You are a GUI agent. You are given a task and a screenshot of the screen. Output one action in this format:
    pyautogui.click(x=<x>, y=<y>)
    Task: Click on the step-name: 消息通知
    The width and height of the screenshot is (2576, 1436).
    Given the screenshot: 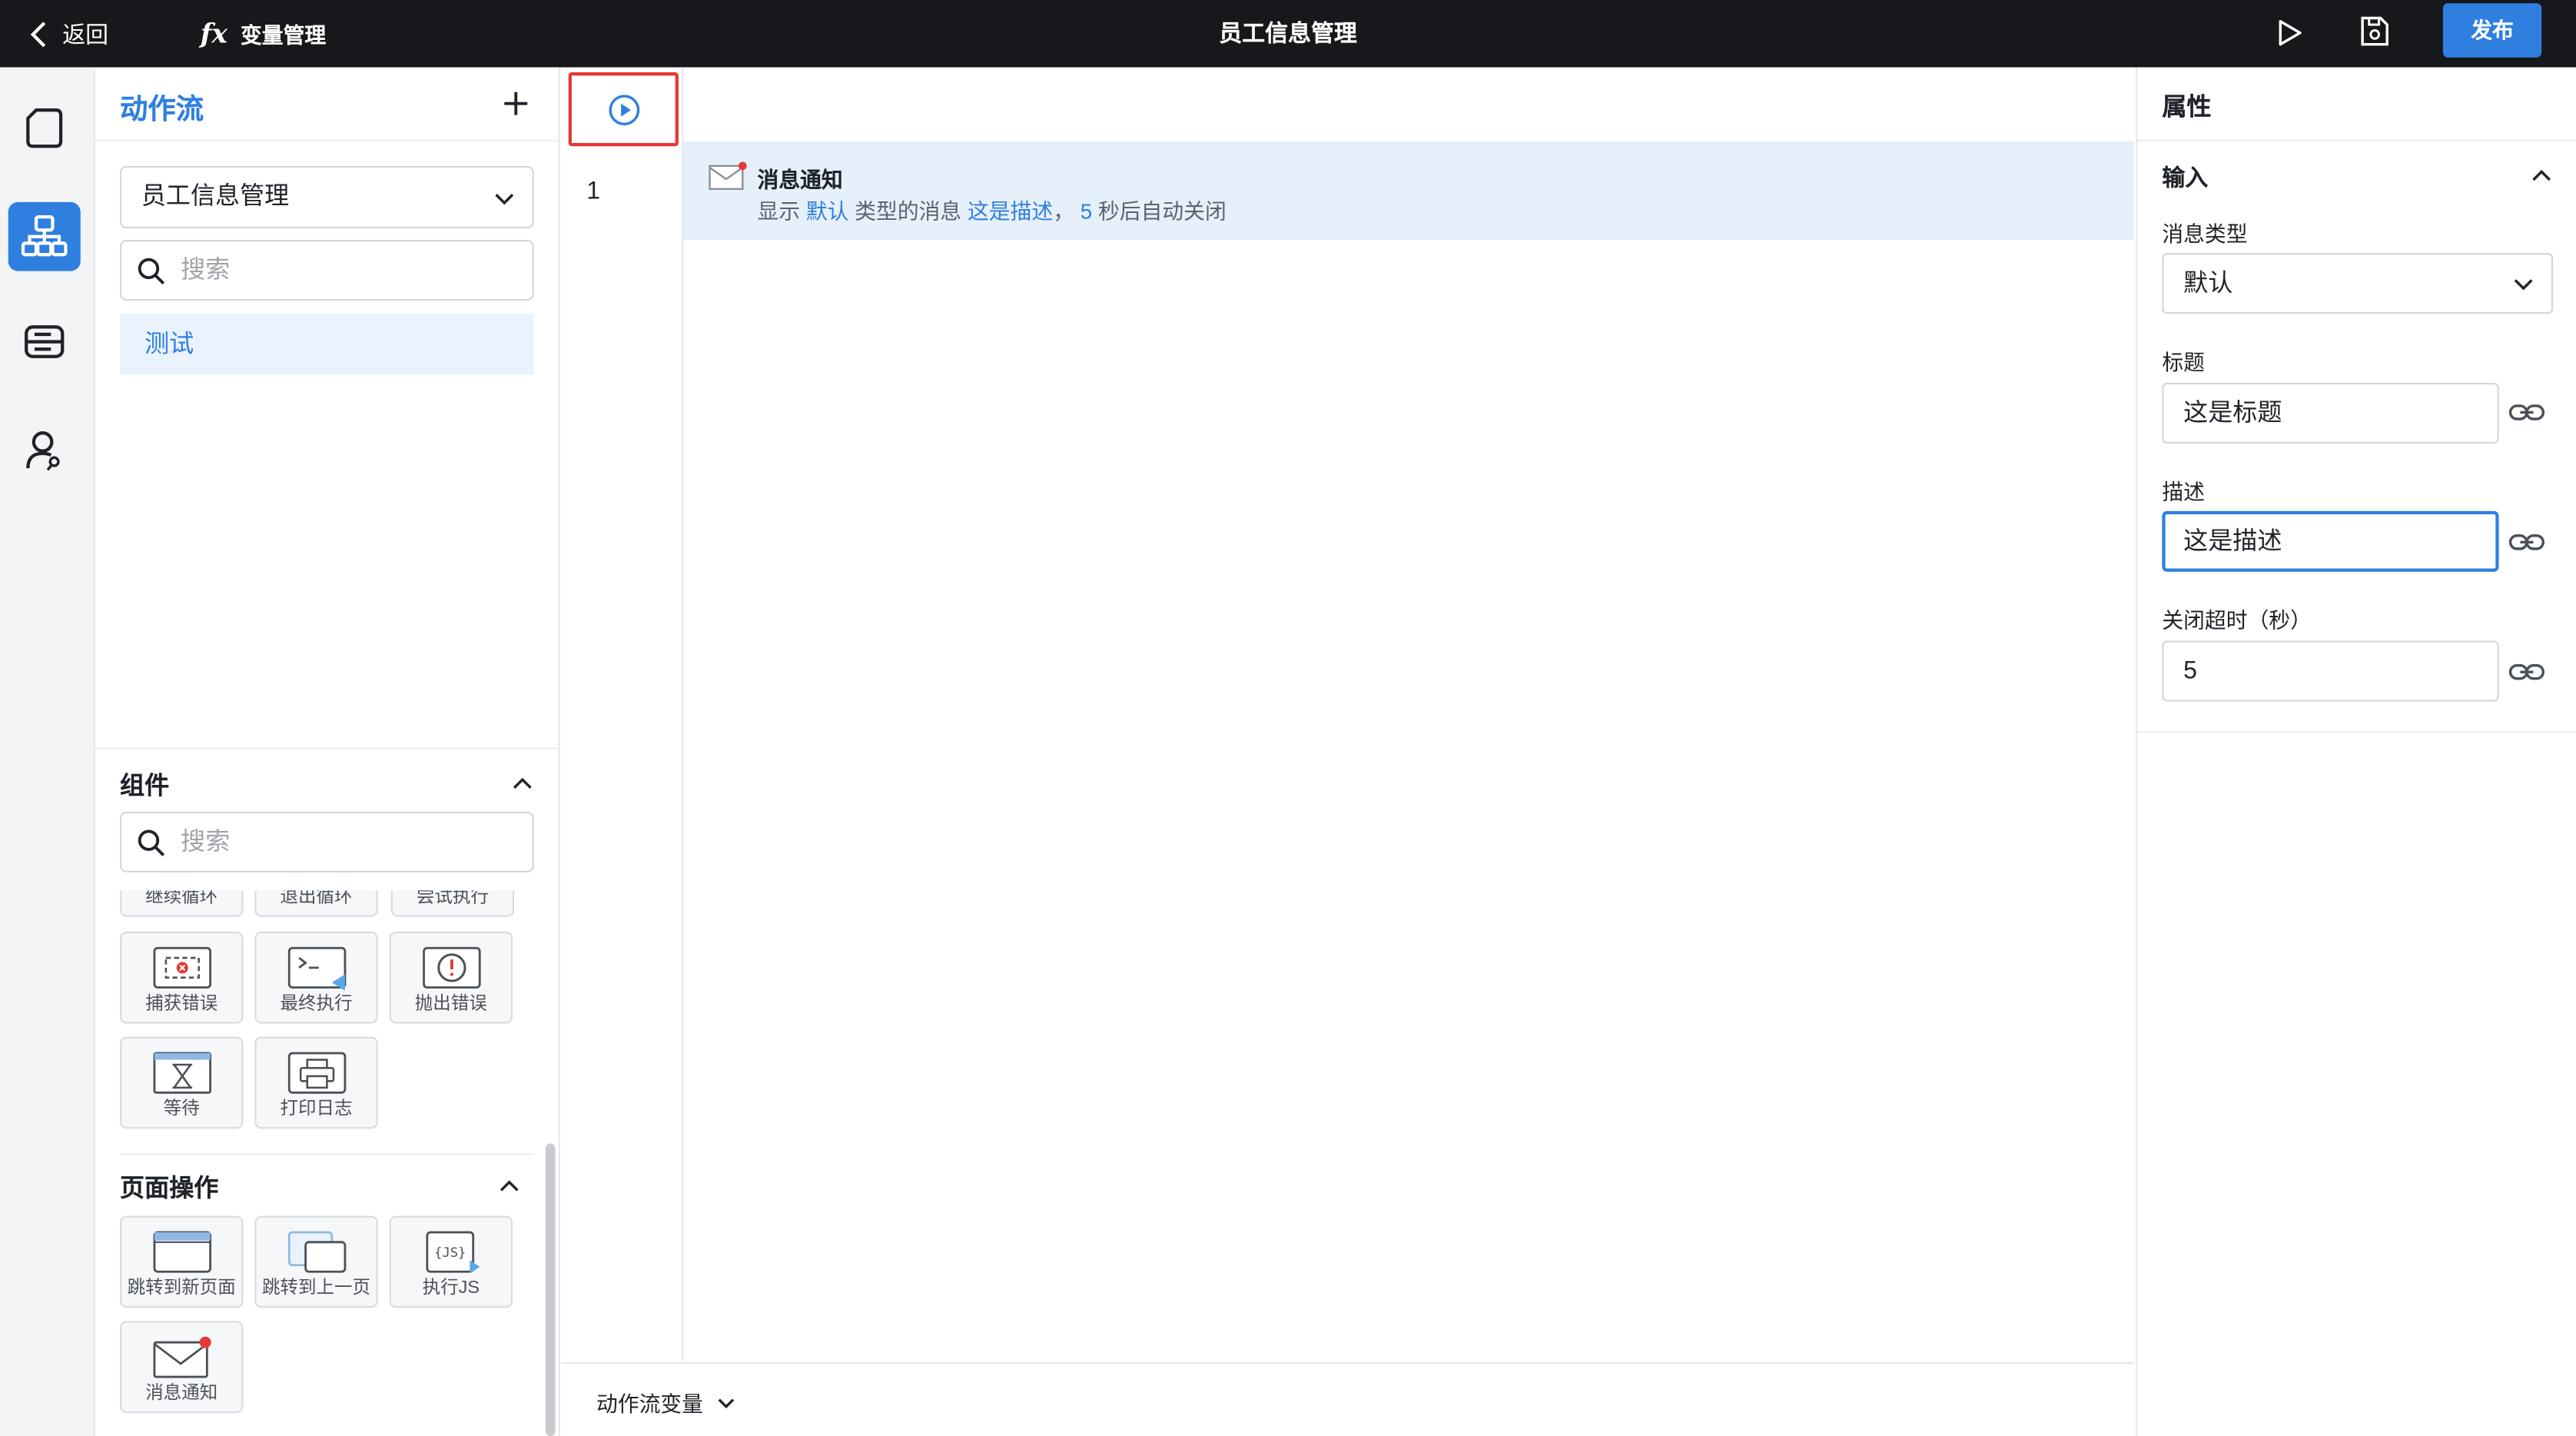 What is the action you would take?
    pyautogui.click(x=800, y=180)
    